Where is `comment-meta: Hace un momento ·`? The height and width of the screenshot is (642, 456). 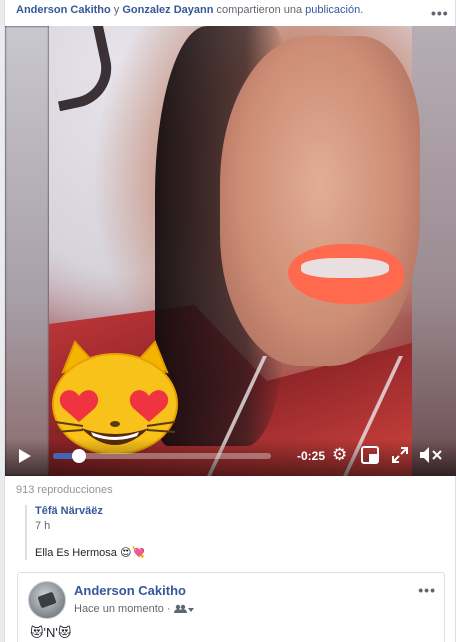
comment-meta: Hace un momento · is located at coordinates (134, 609).